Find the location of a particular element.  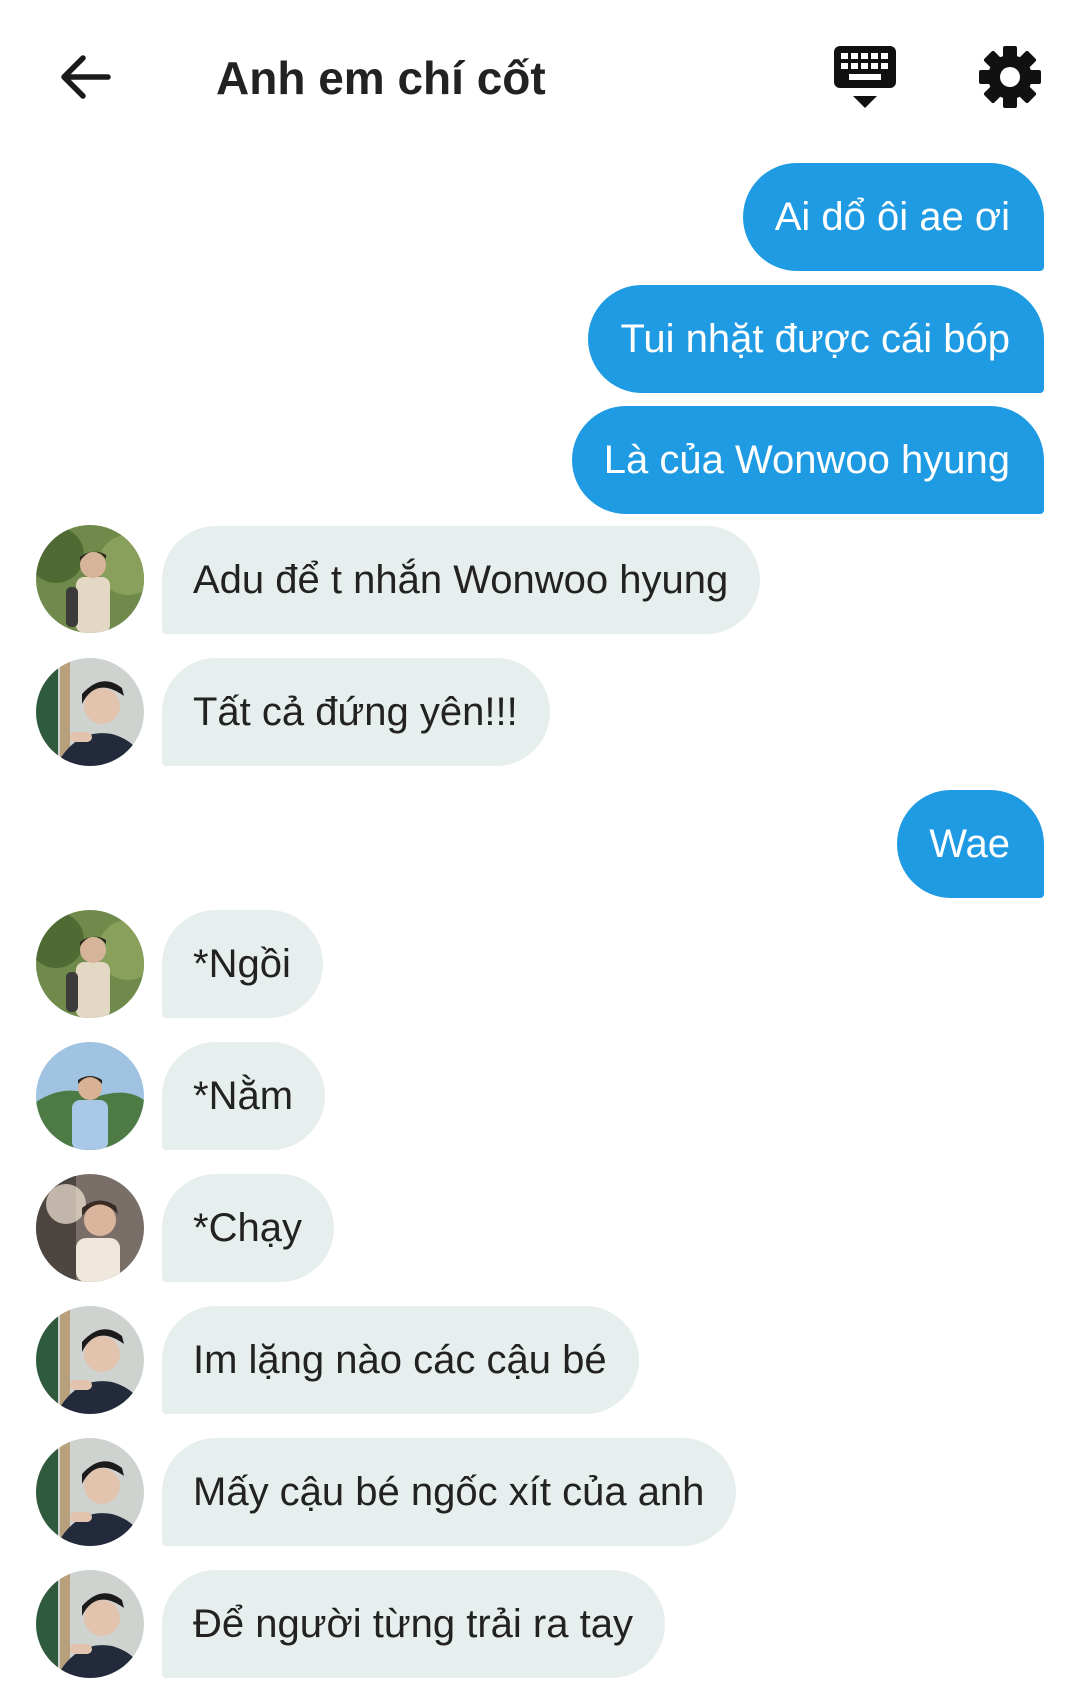

outgoing-message-bubble: Tui nhặt được cái bóp is located at coordinates (816, 339).